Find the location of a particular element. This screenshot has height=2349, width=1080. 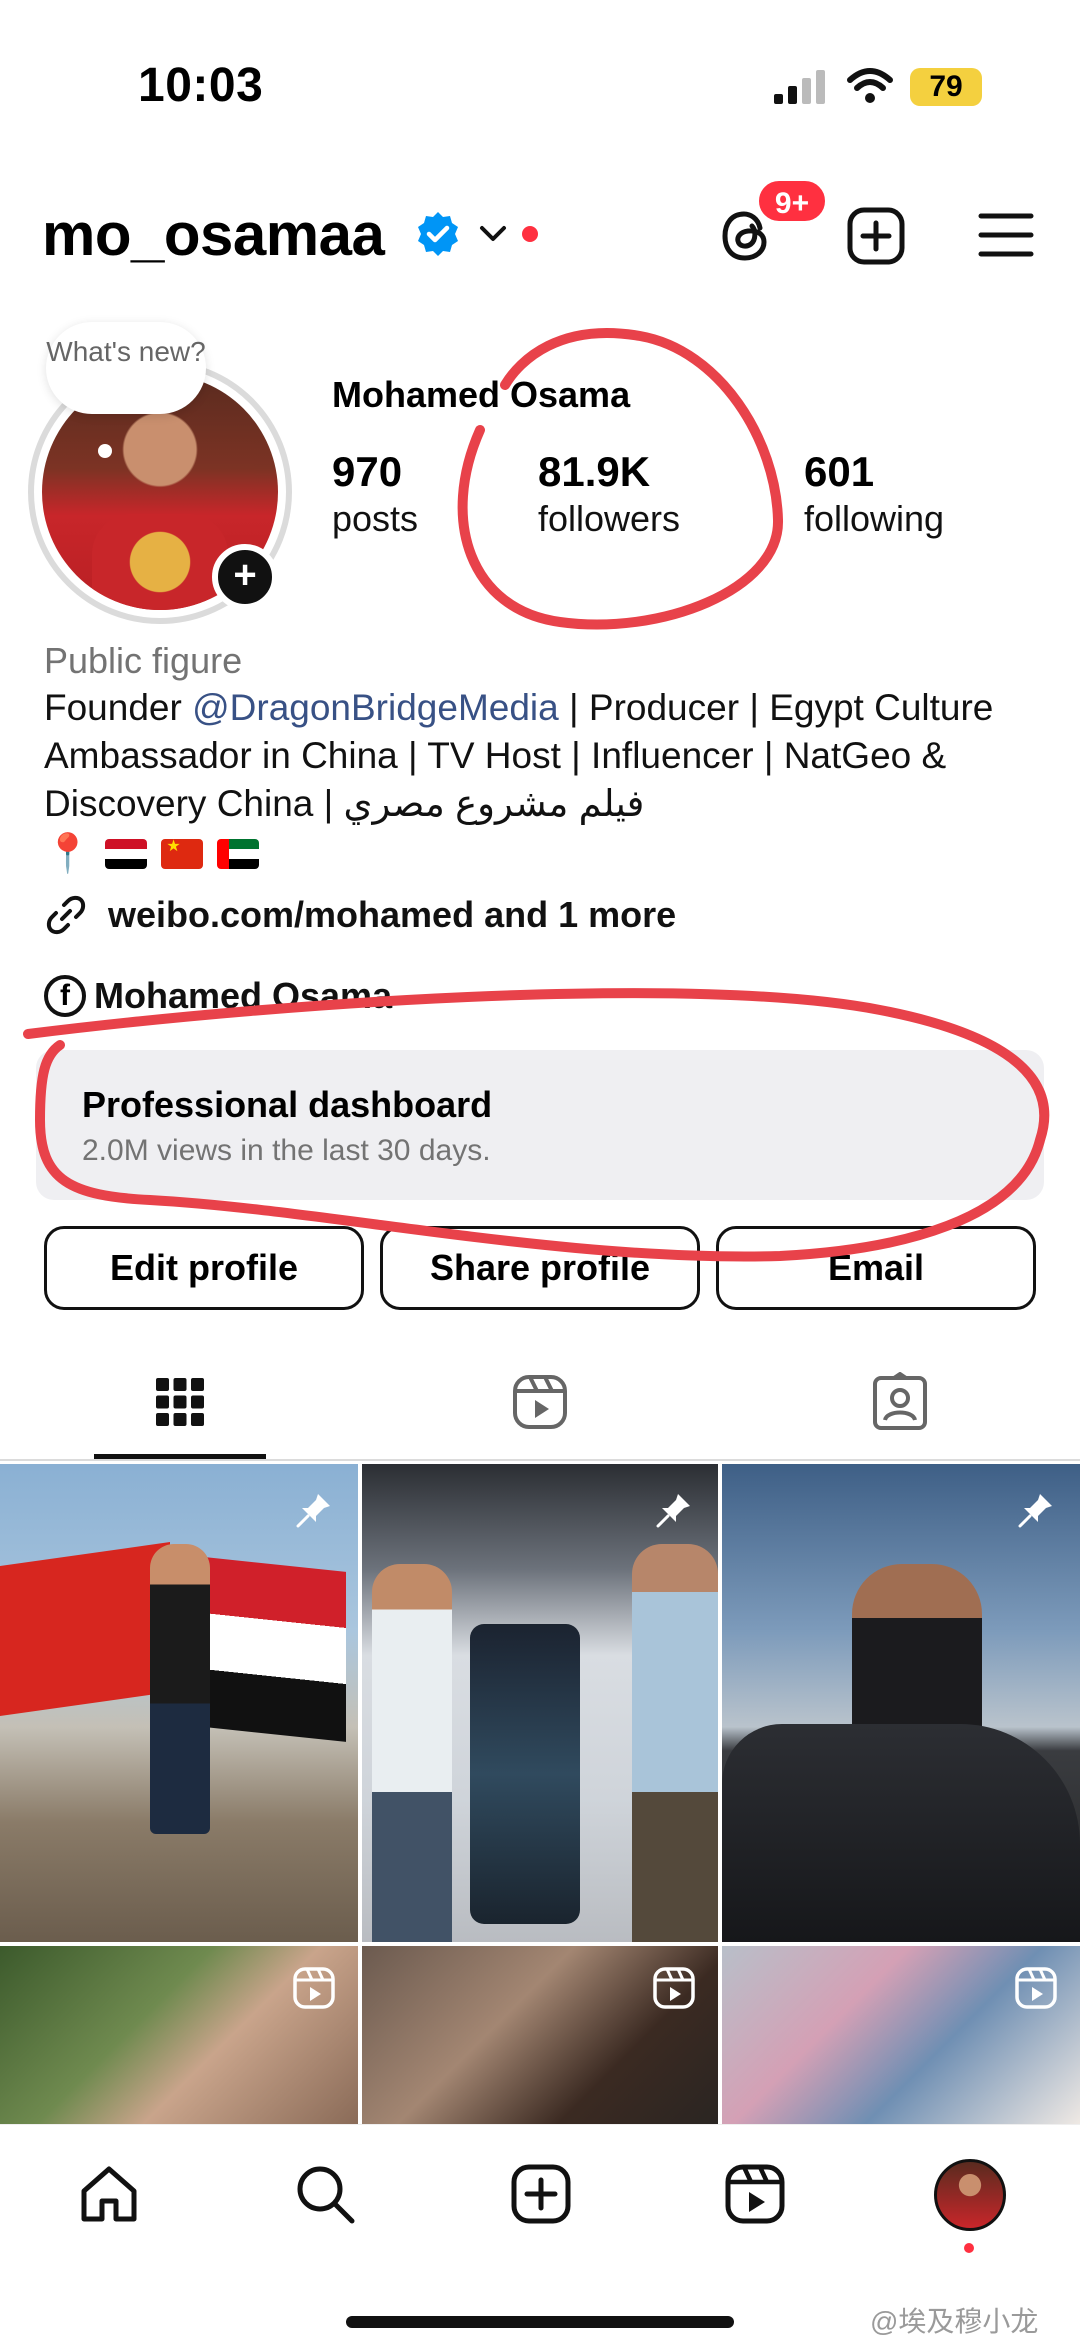

reels-icon is located at coordinates (755, 2194).